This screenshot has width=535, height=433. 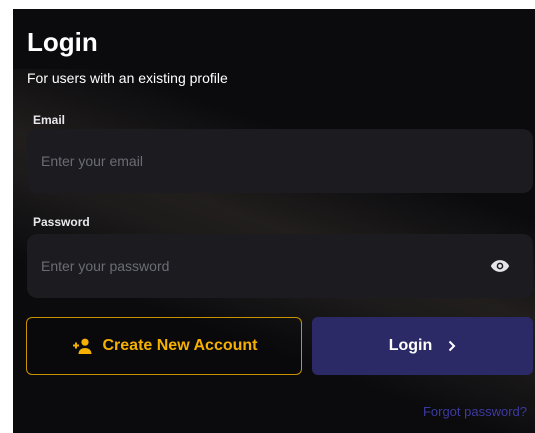 What do you see at coordinates (49, 120) in the screenshot?
I see `email-label: Email` at bounding box center [49, 120].